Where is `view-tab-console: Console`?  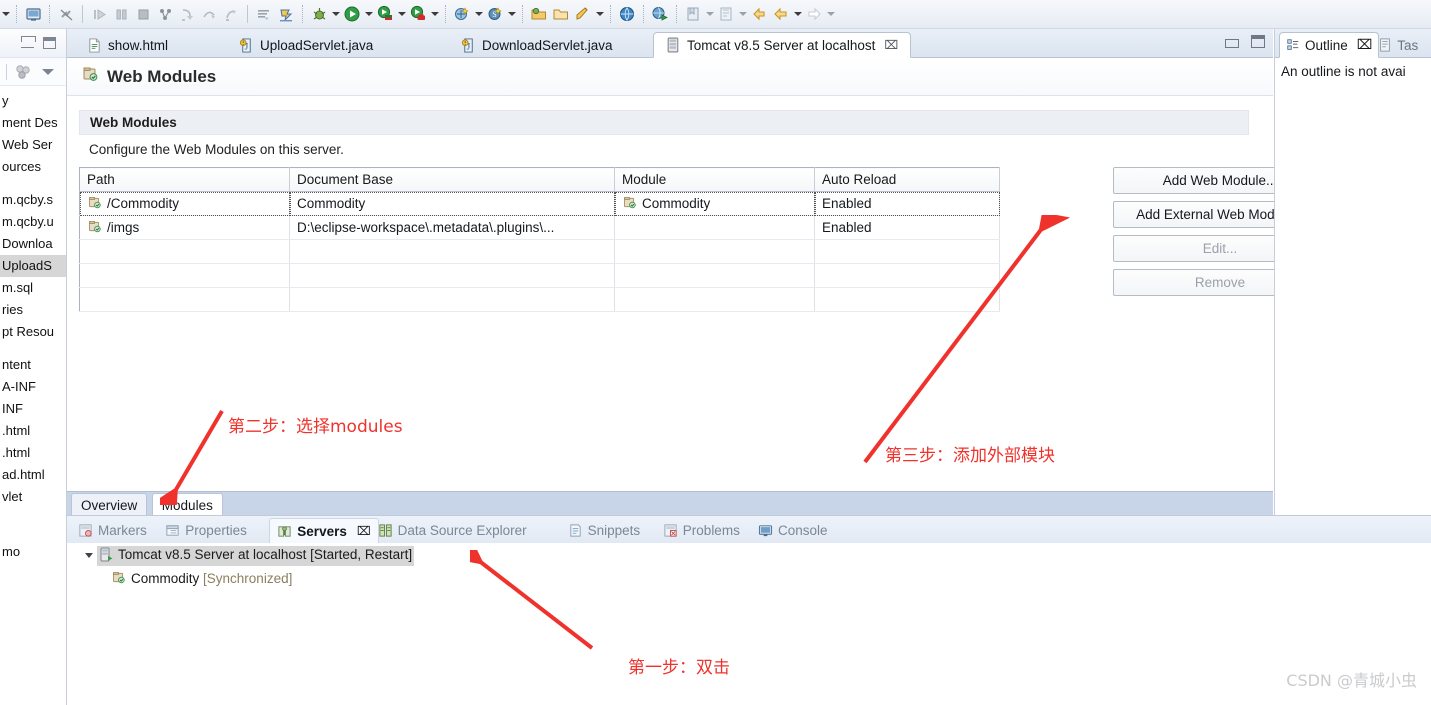 view-tab-console: Console is located at coordinates (793, 530).